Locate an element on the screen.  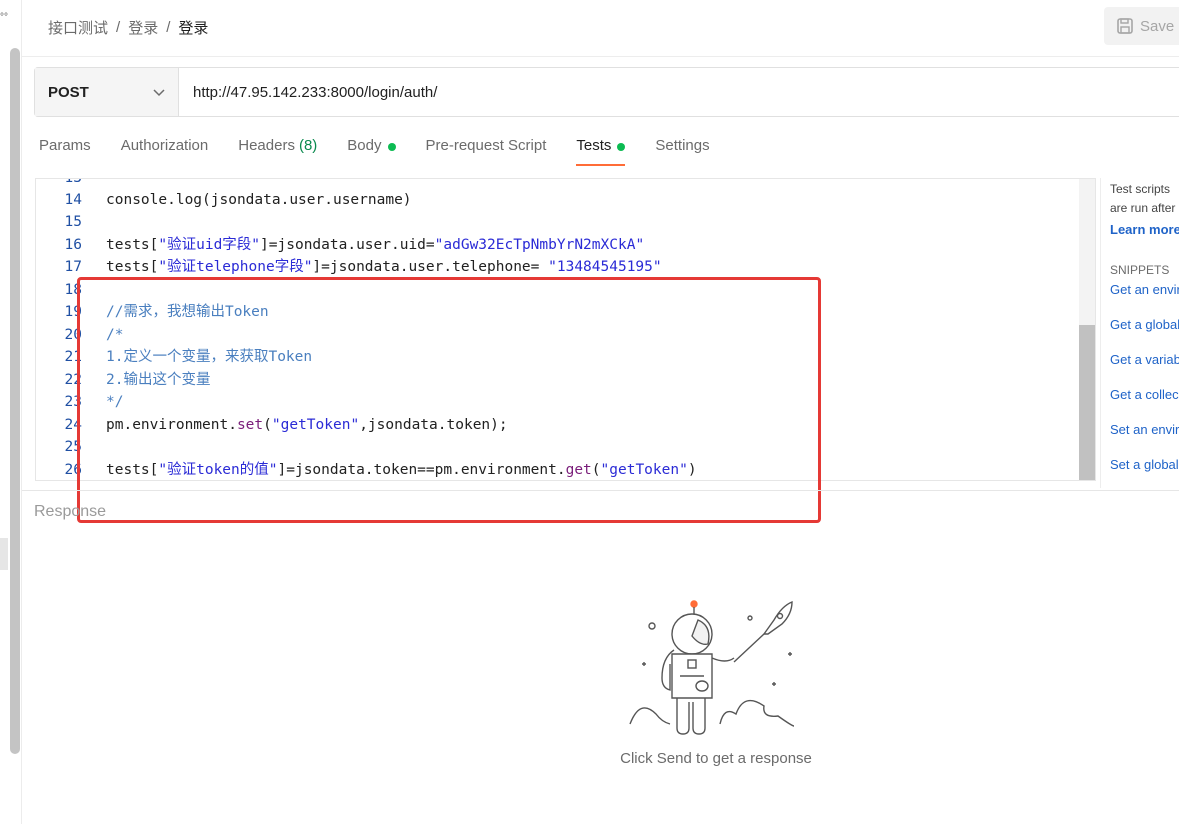
breadcrumb-current: 登录 is located at coordinates (193, 27).